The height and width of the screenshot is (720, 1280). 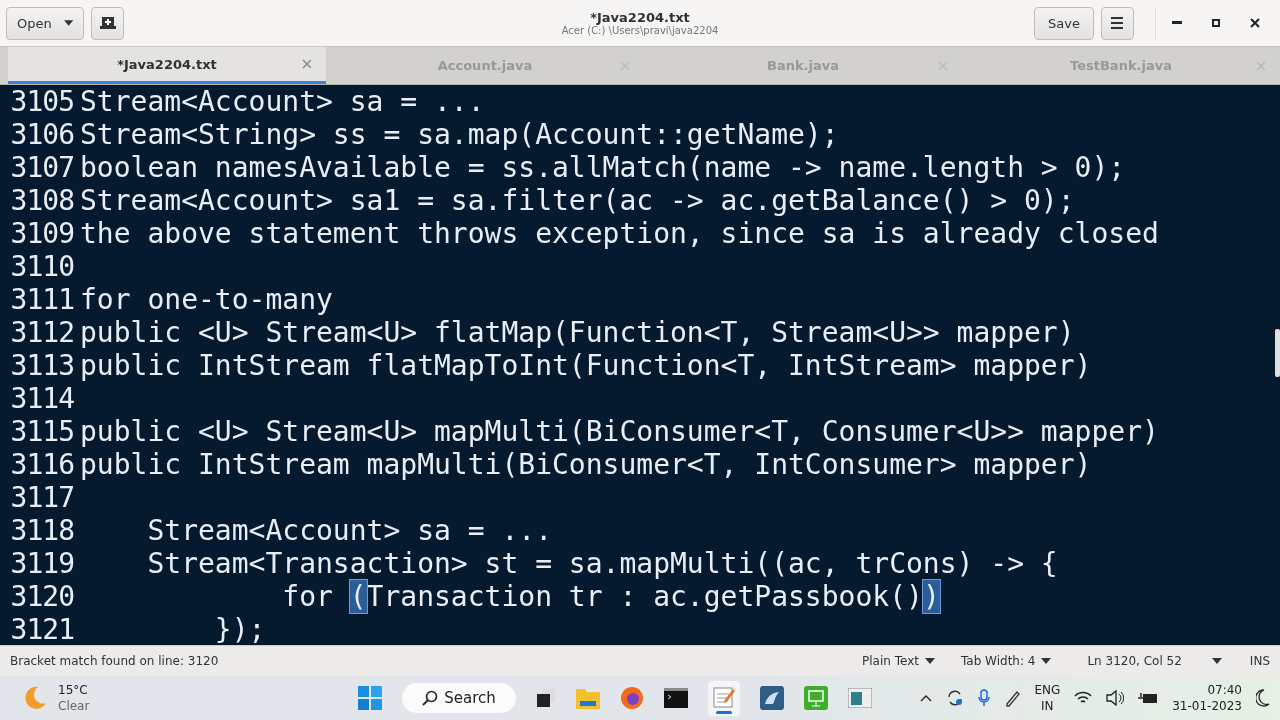 What do you see at coordinates (459, 698) in the screenshot?
I see `search-button: Search` at bounding box center [459, 698].